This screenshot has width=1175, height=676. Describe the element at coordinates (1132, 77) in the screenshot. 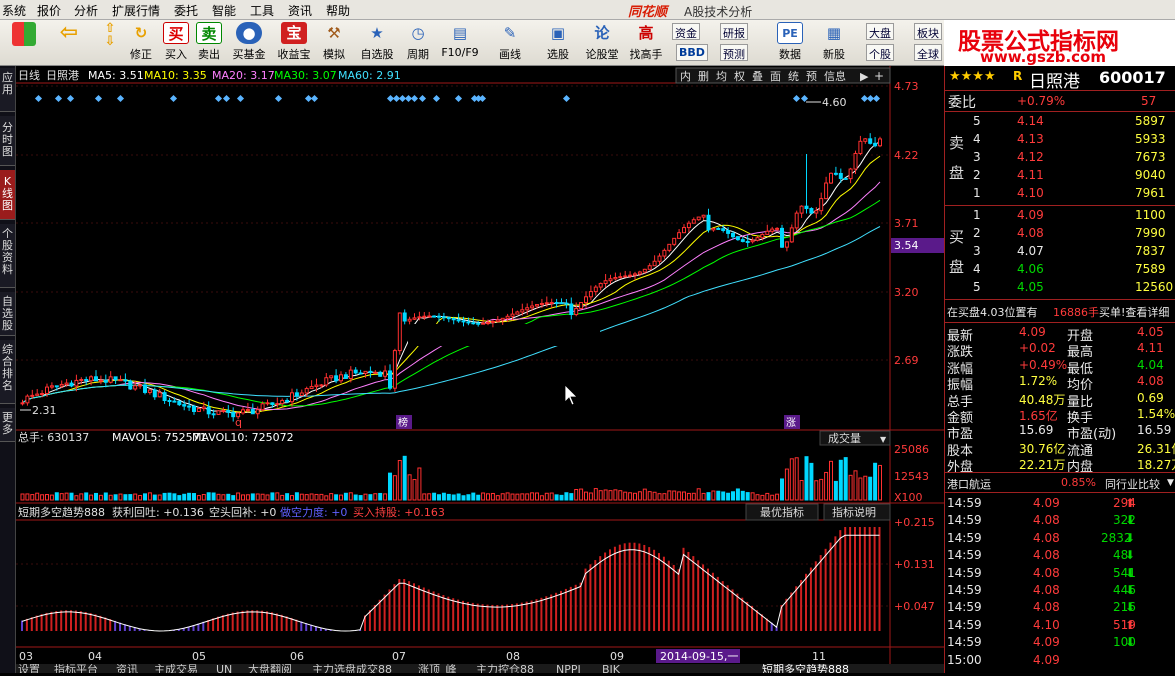

I see `stock-code: 600017` at that location.